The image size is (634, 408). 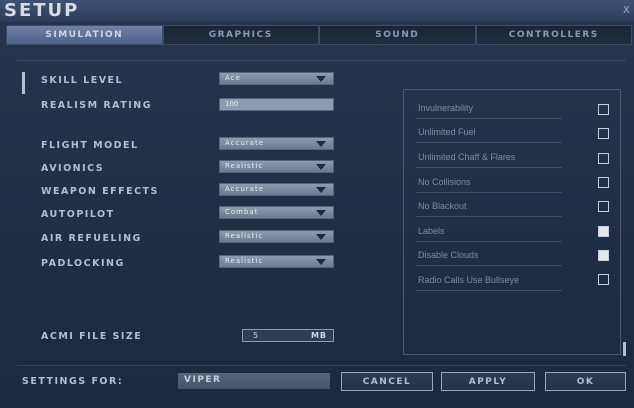 What do you see at coordinates (245, 189) in the screenshot?
I see `weapon-effects-value: Accurate` at bounding box center [245, 189].